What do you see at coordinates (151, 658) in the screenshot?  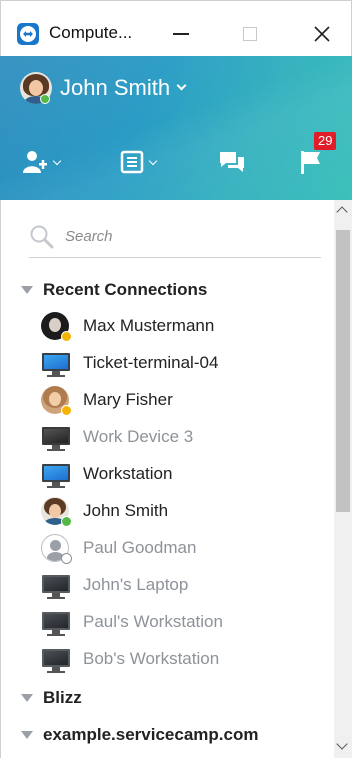 I see `item-label: Bob's Workstation` at bounding box center [151, 658].